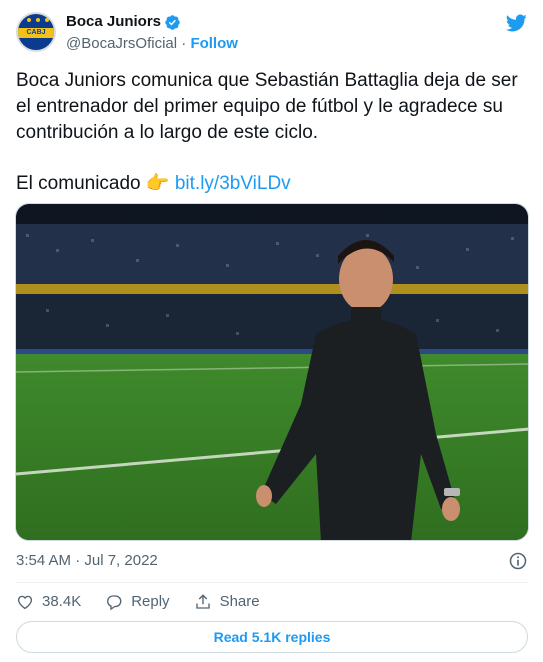 The image size is (543, 662). Describe the element at coordinates (62, 601) in the screenshot. I see `like-count: 38.4K` at that location.